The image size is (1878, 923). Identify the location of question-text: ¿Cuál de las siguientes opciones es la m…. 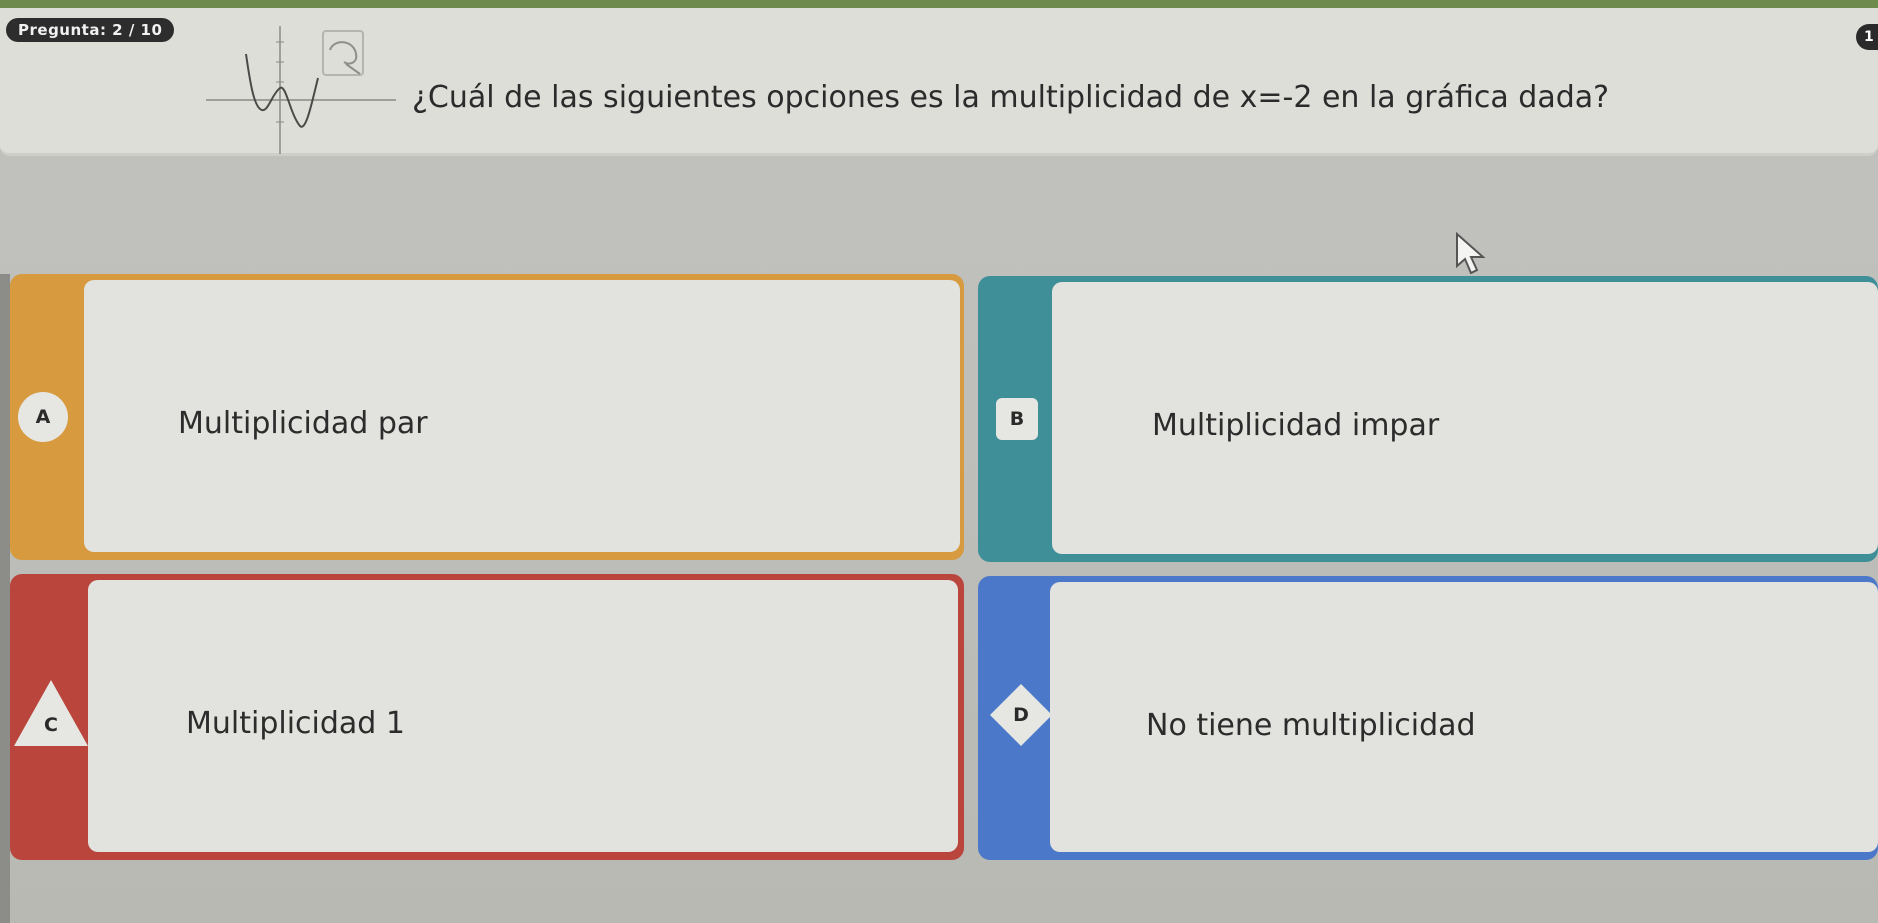
(1011, 97).